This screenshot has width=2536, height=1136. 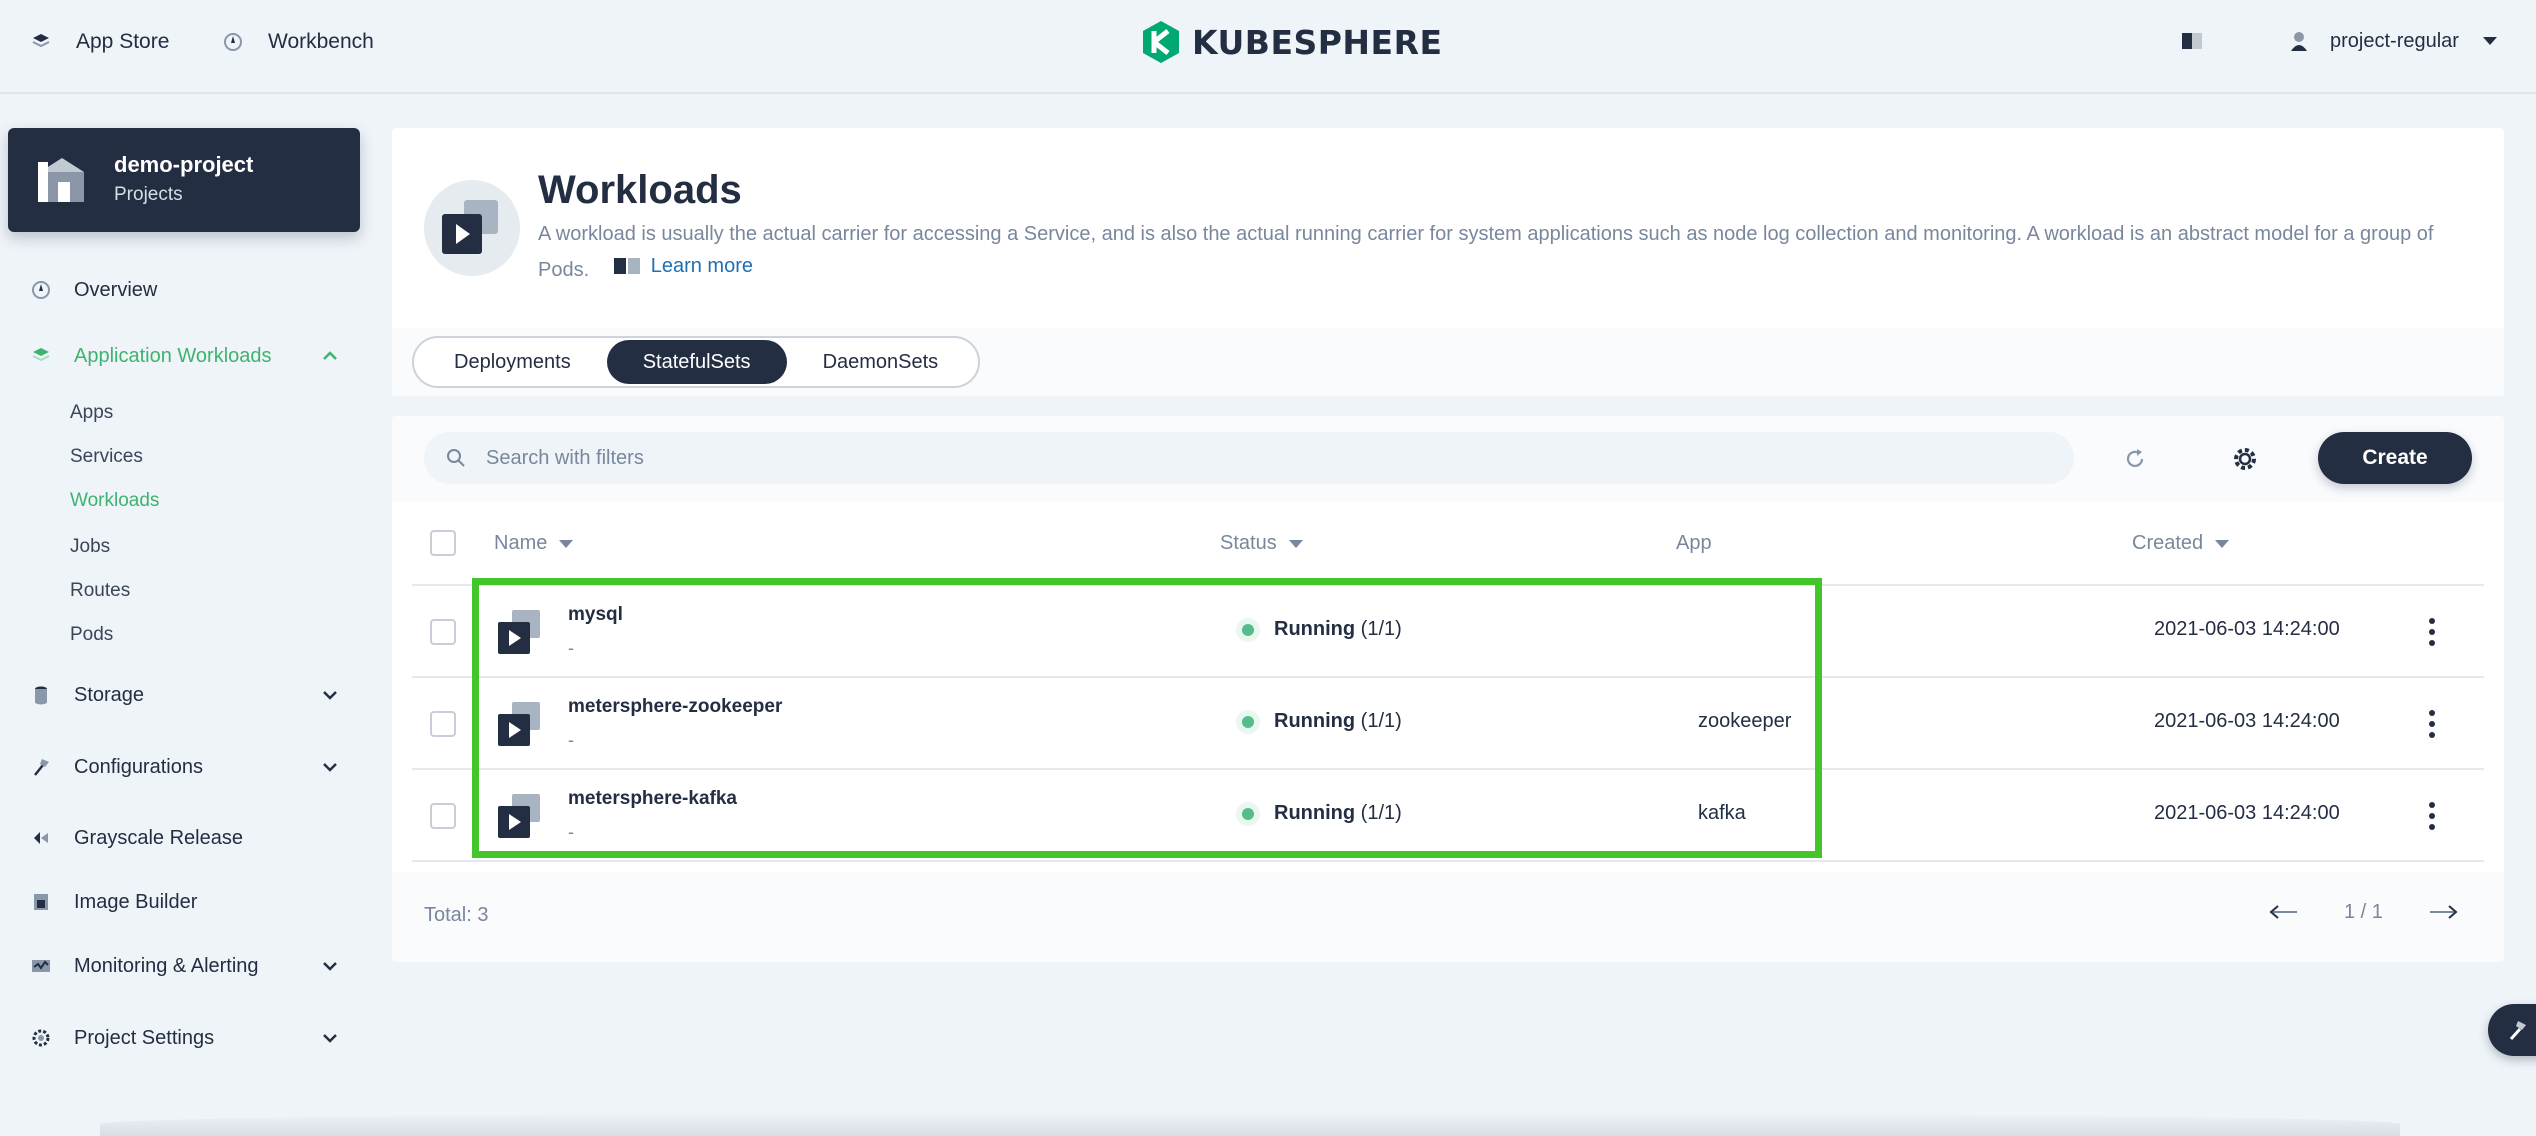 I want to click on search-input, so click(x=1236, y=458).